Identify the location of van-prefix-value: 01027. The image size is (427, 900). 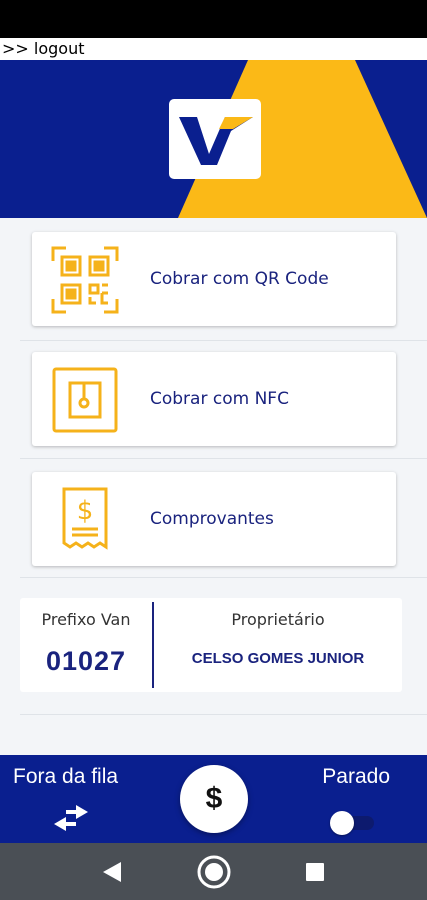
(86, 661).